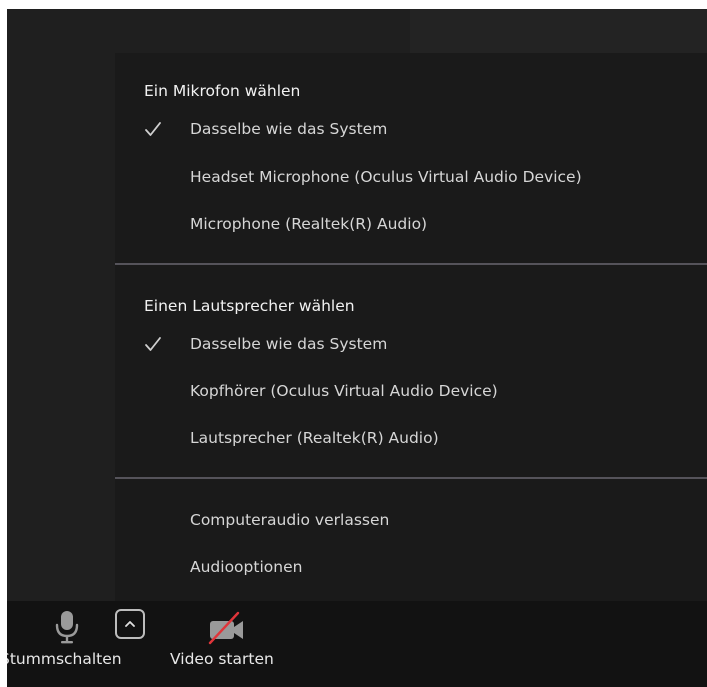 The image size is (707, 687). I want to click on header-strip, so click(558, 31).